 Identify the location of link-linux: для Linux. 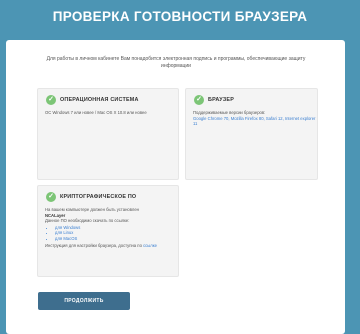
(64, 232).